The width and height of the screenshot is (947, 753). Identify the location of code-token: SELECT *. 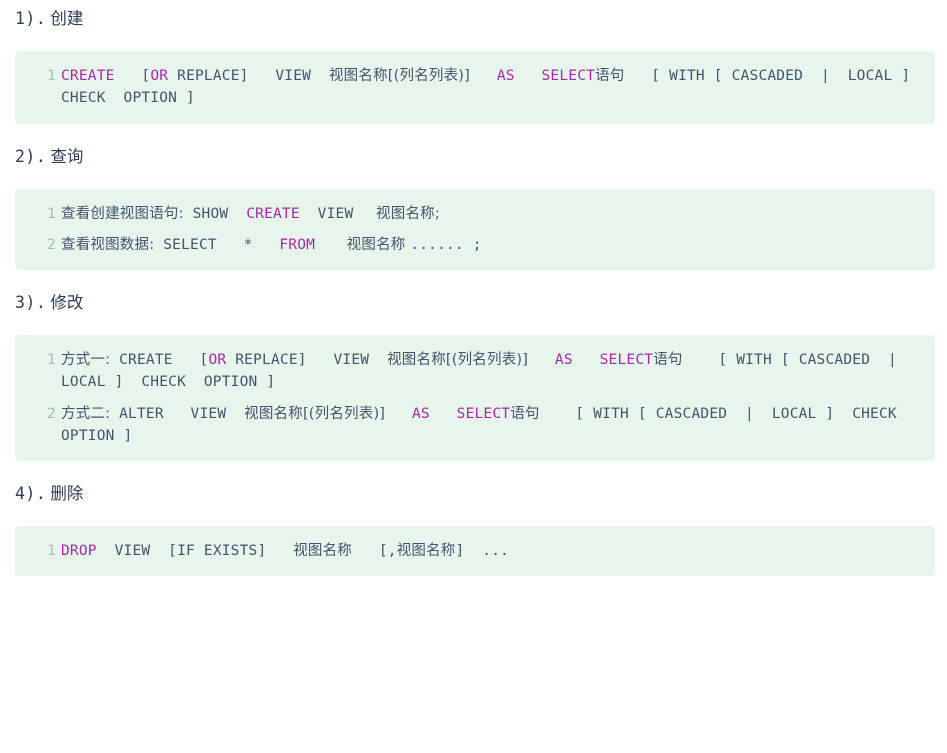
(217, 244).